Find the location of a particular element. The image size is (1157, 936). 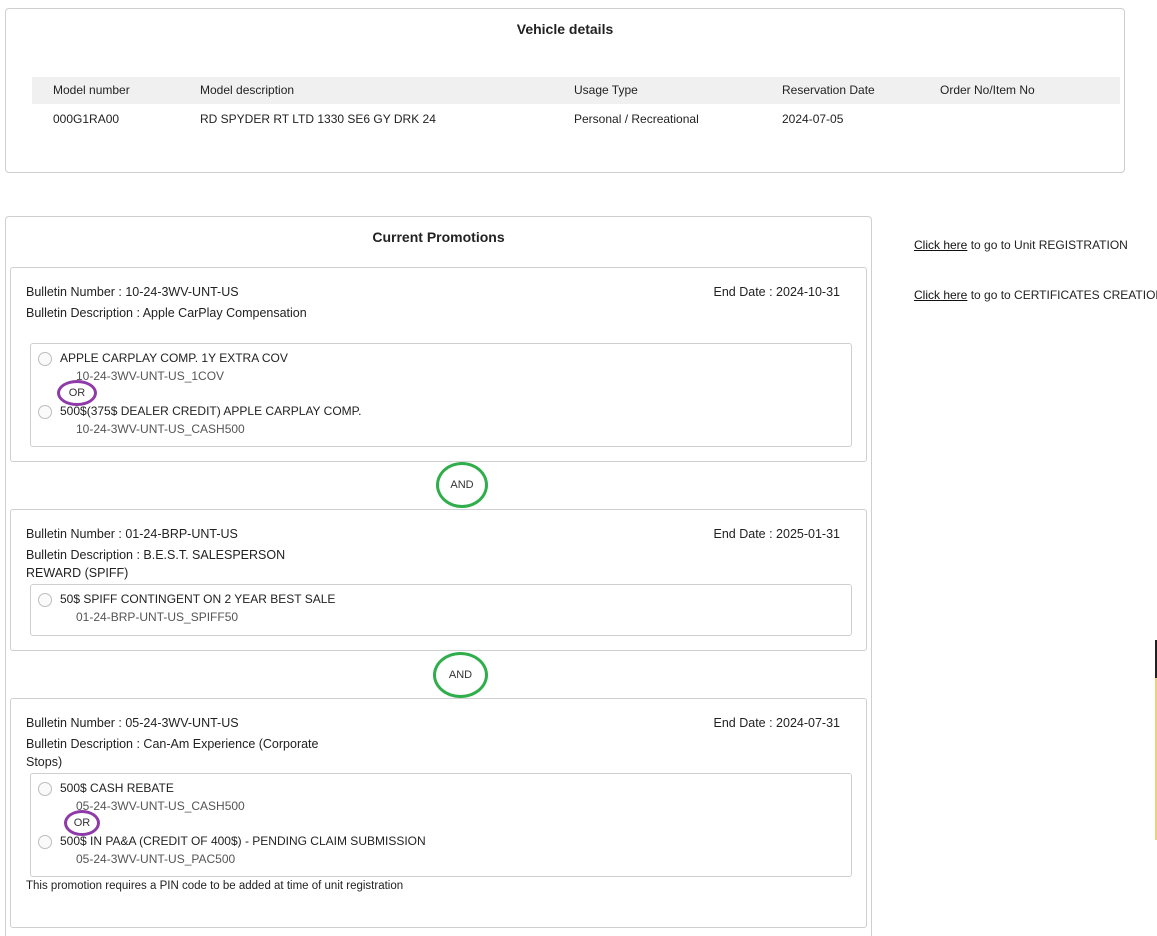

column-header-order-item: Order No/Item No is located at coordinates (987, 90).